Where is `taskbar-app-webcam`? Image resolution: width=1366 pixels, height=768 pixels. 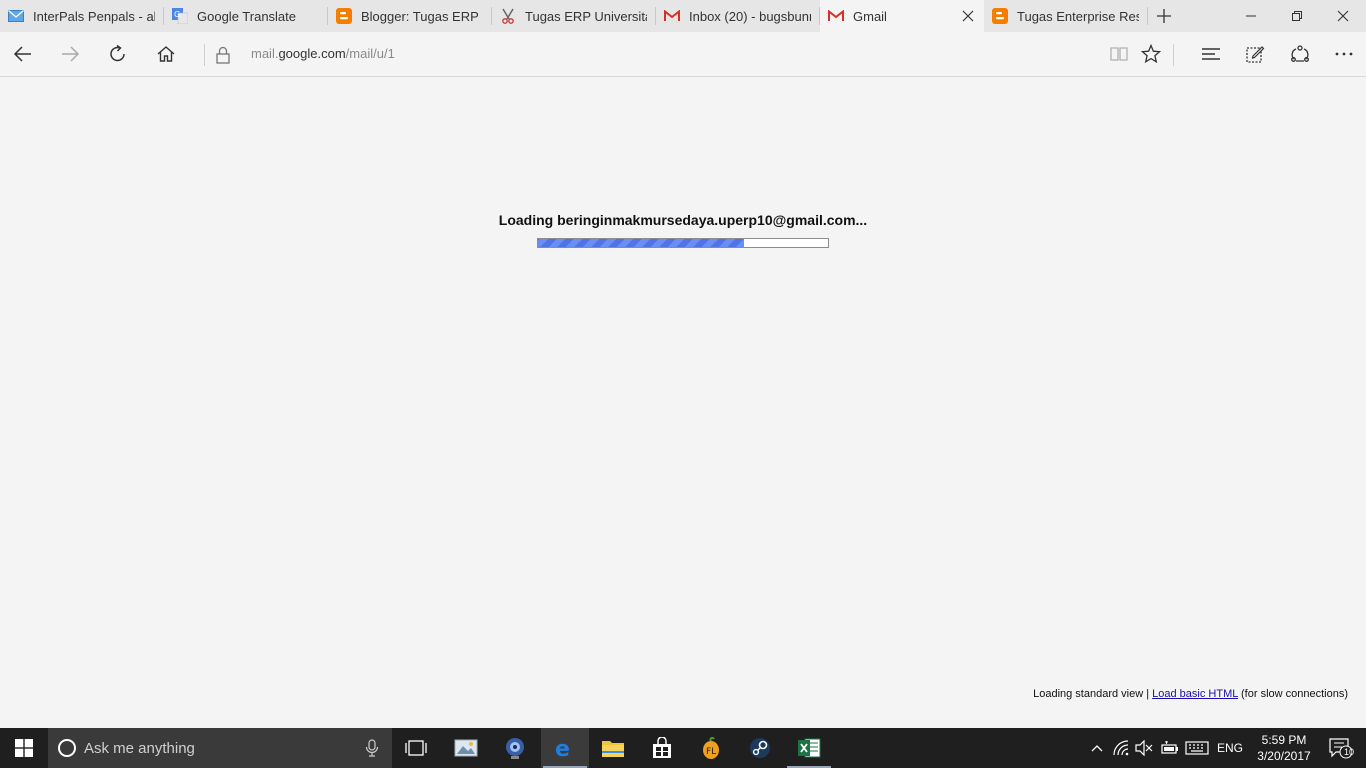 taskbar-app-webcam is located at coordinates (515, 748).